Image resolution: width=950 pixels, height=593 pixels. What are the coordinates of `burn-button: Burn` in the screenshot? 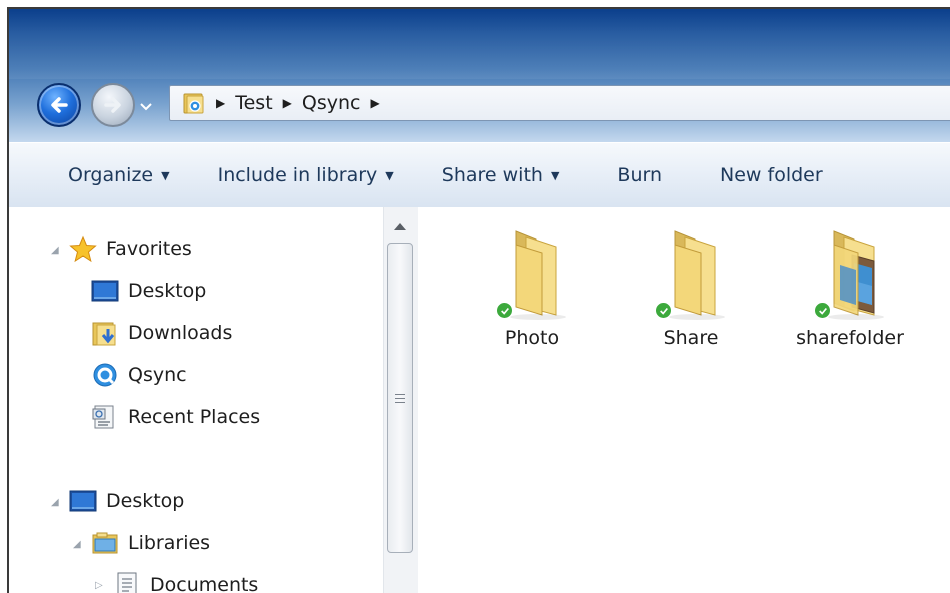 It's located at (639, 175).